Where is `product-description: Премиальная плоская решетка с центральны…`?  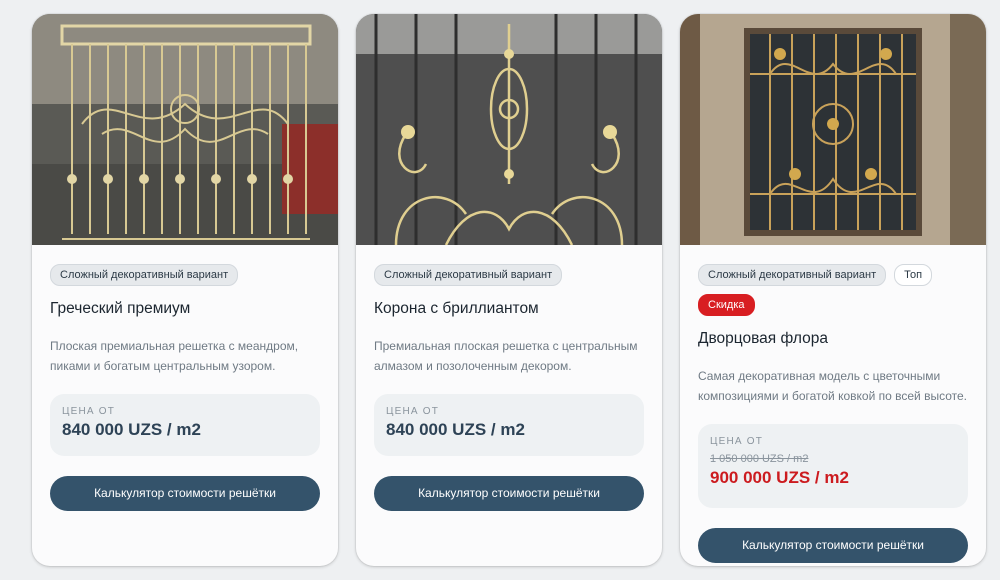
product-description: Премиальная плоская решетка с центральны… is located at coordinates (506, 356).